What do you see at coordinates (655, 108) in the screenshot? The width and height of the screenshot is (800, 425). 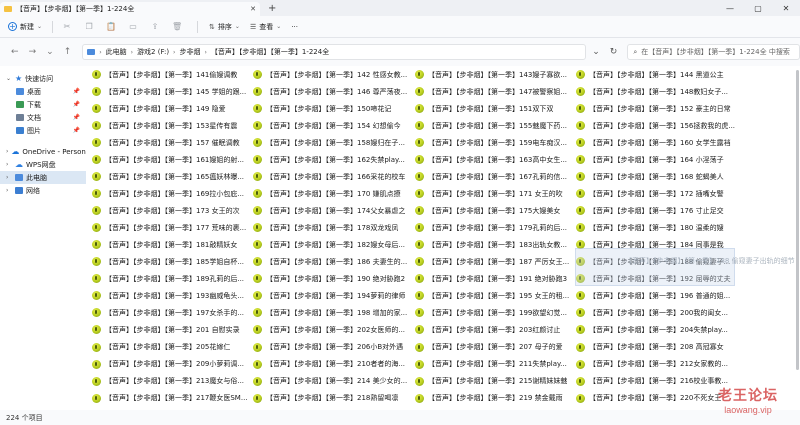 I see `file-item: 【音声】【步非烟】【第一季】152 豪主的日常` at bounding box center [655, 108].